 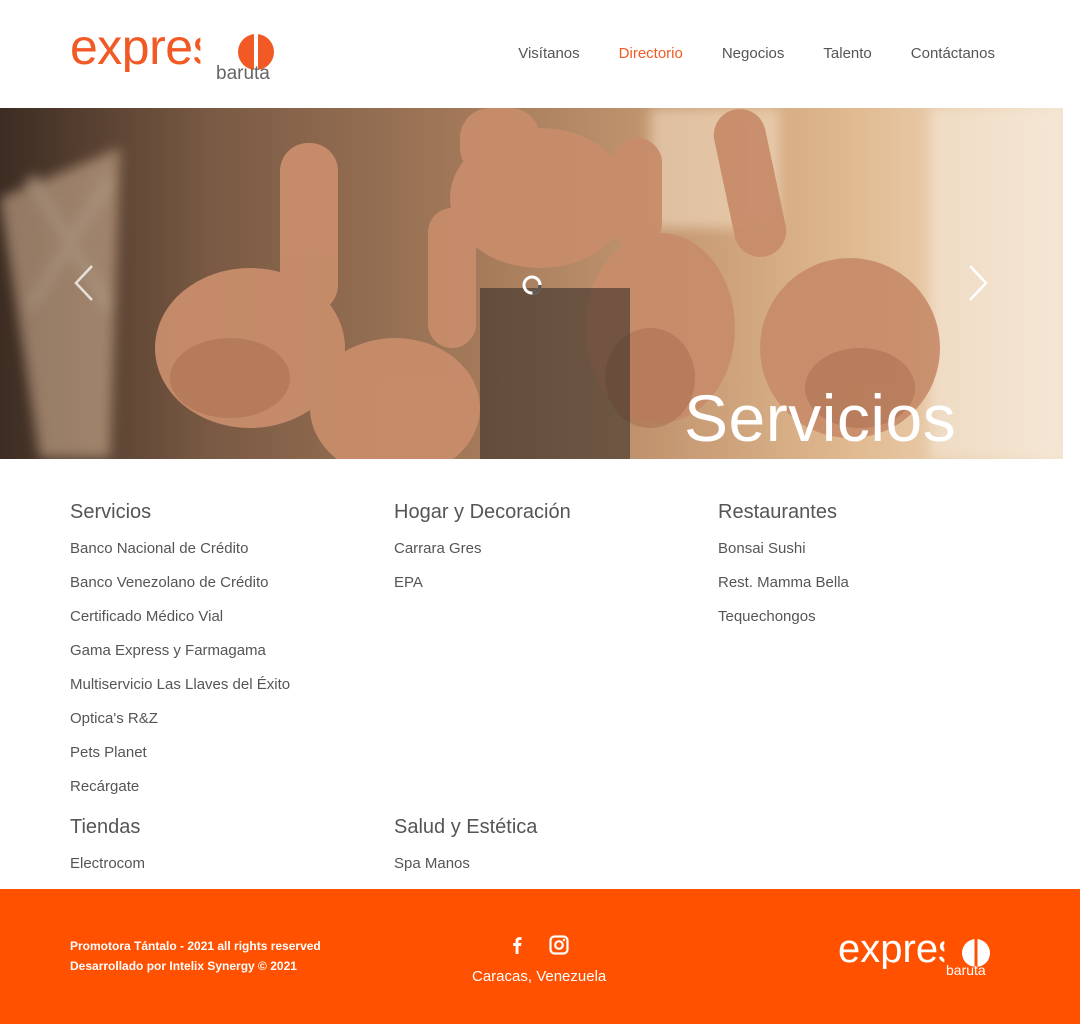 I want to click on list-item: EPA, so click(x=554, y=583).